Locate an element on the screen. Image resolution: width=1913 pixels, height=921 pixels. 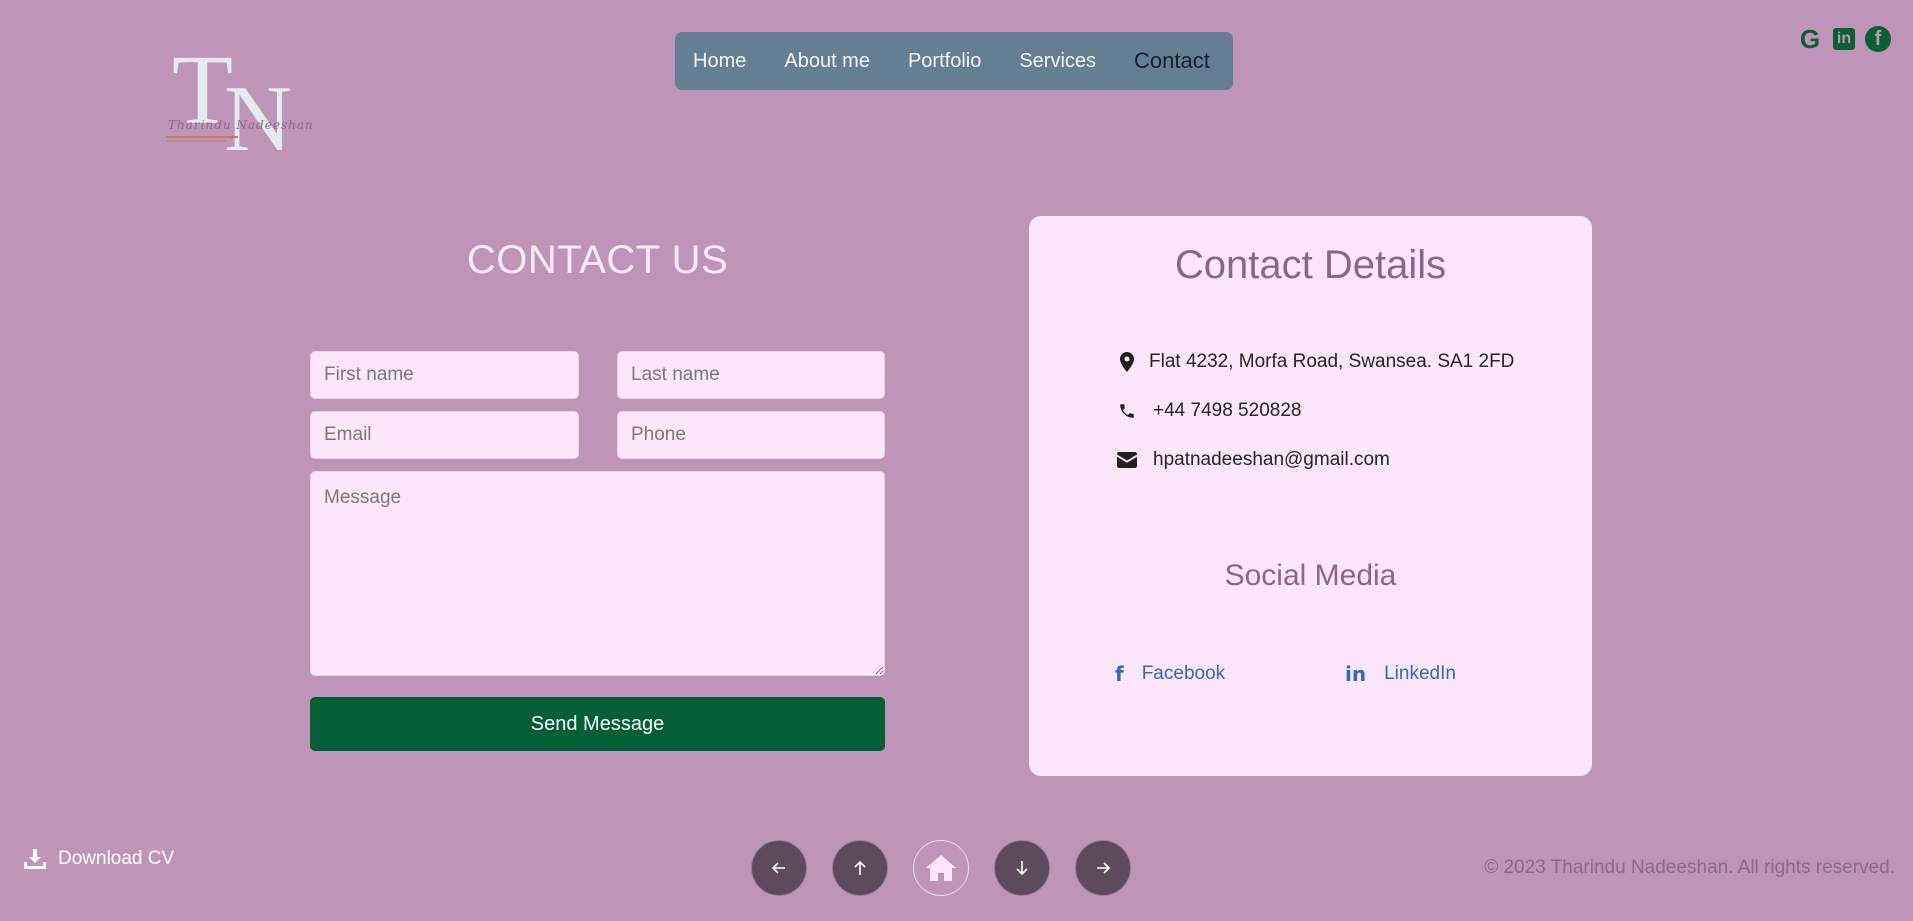
facebook-link: f Facebook is located at coordinates (1170, 674).